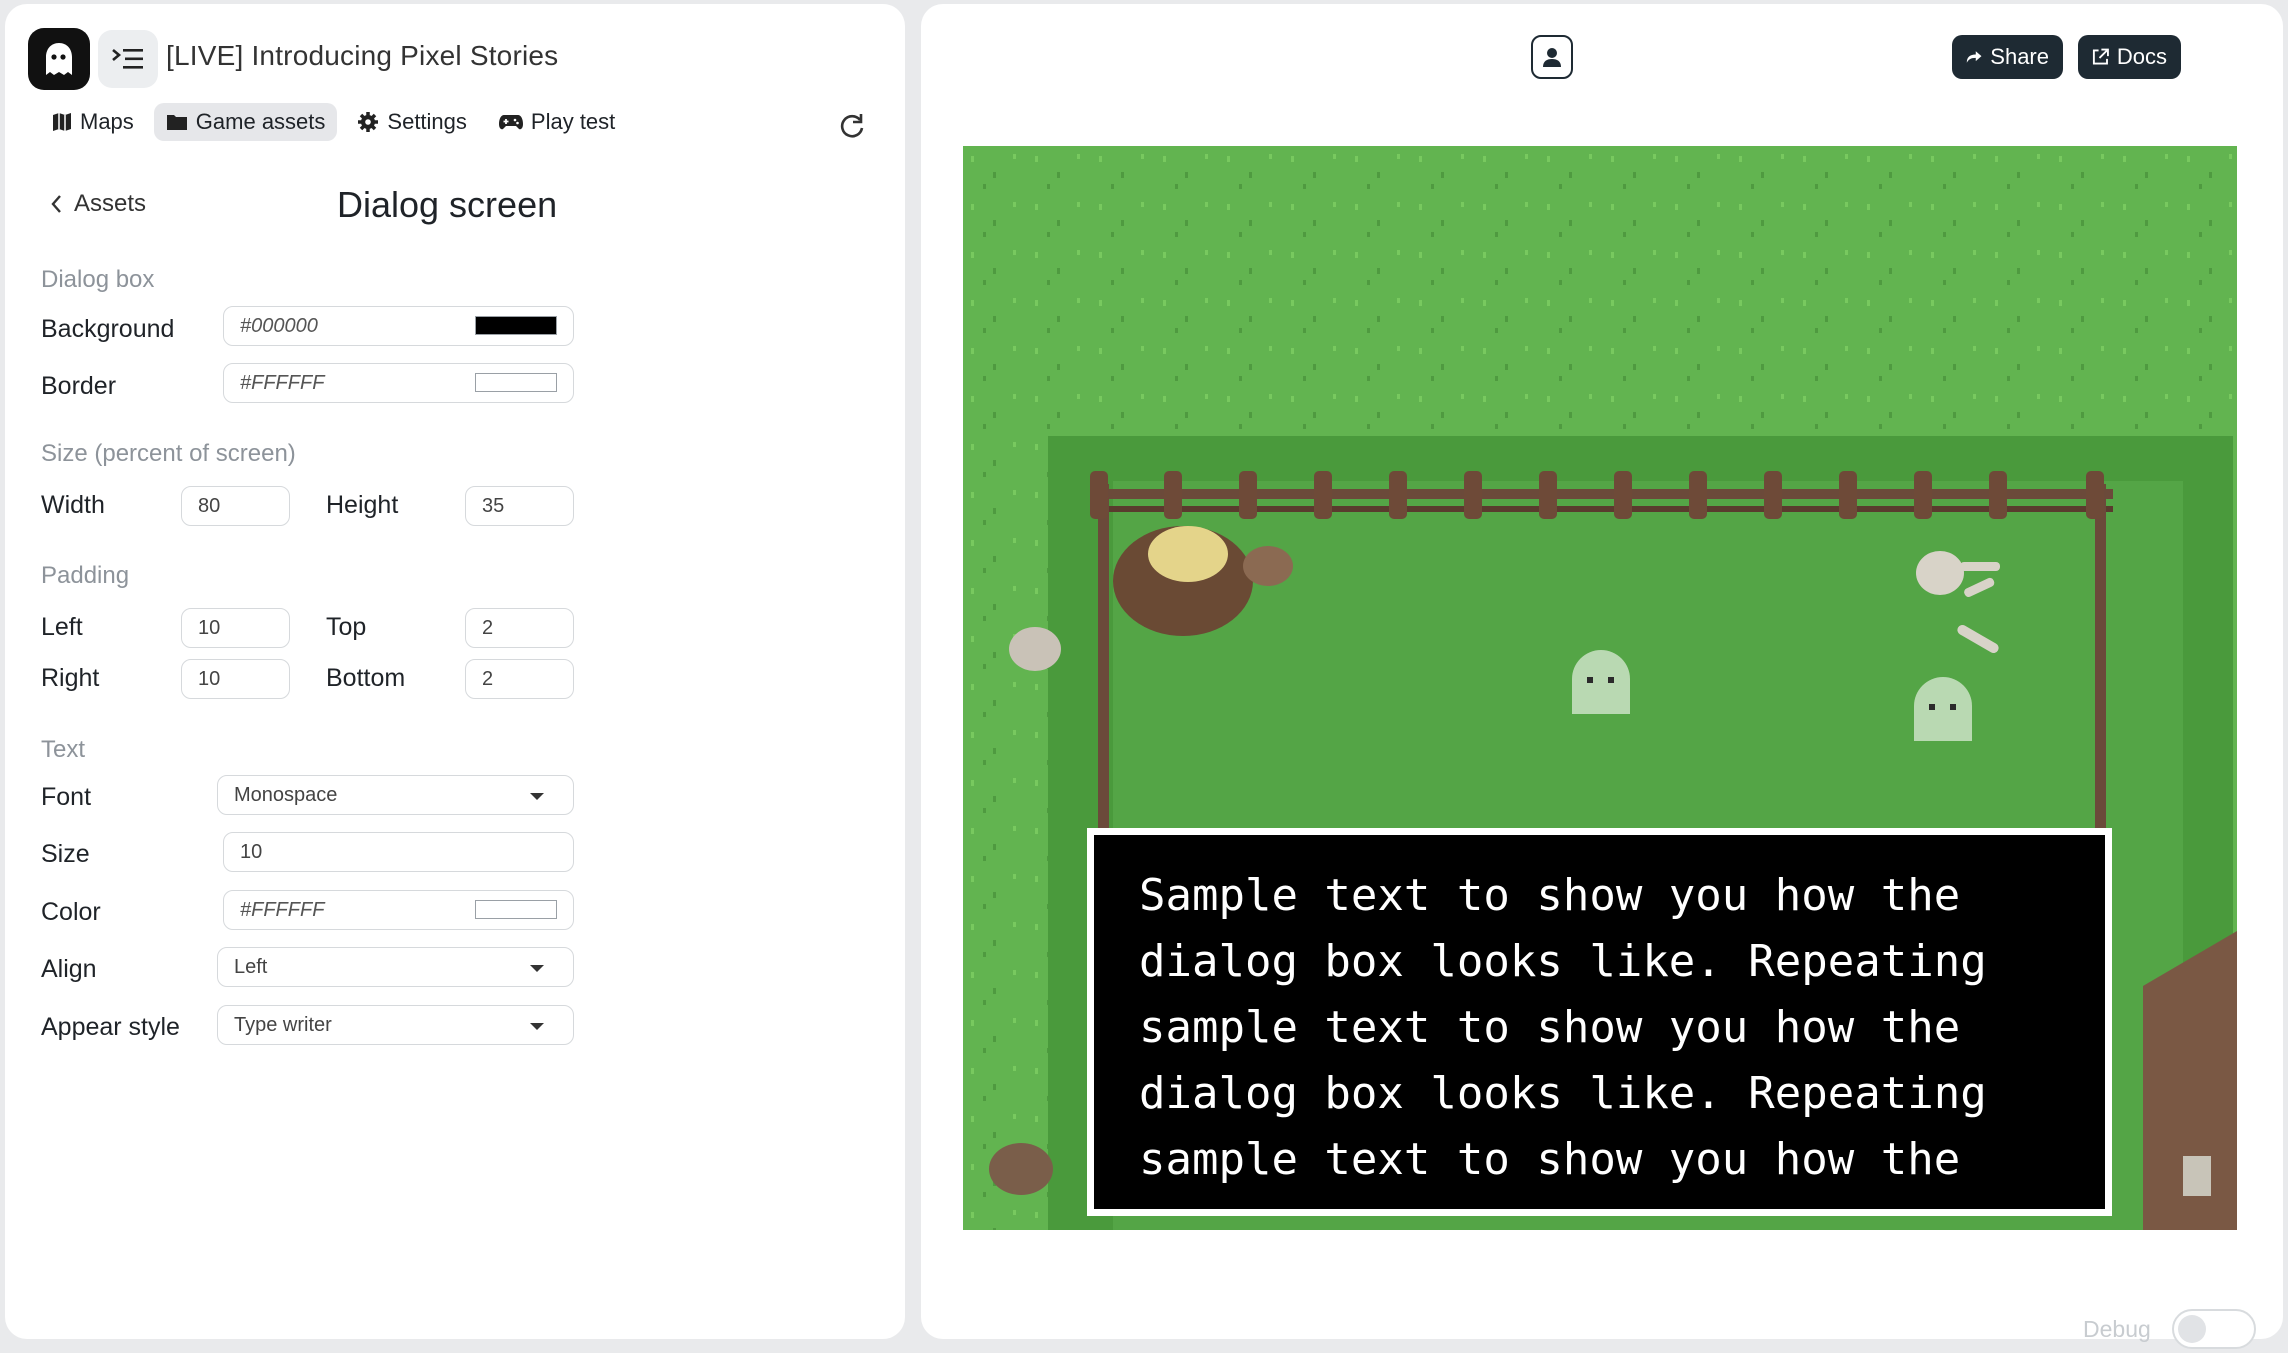  Describe the element at coordinates (282, 382) in the screenshot. I see `border-color-value: #FFFFFF` at that location.